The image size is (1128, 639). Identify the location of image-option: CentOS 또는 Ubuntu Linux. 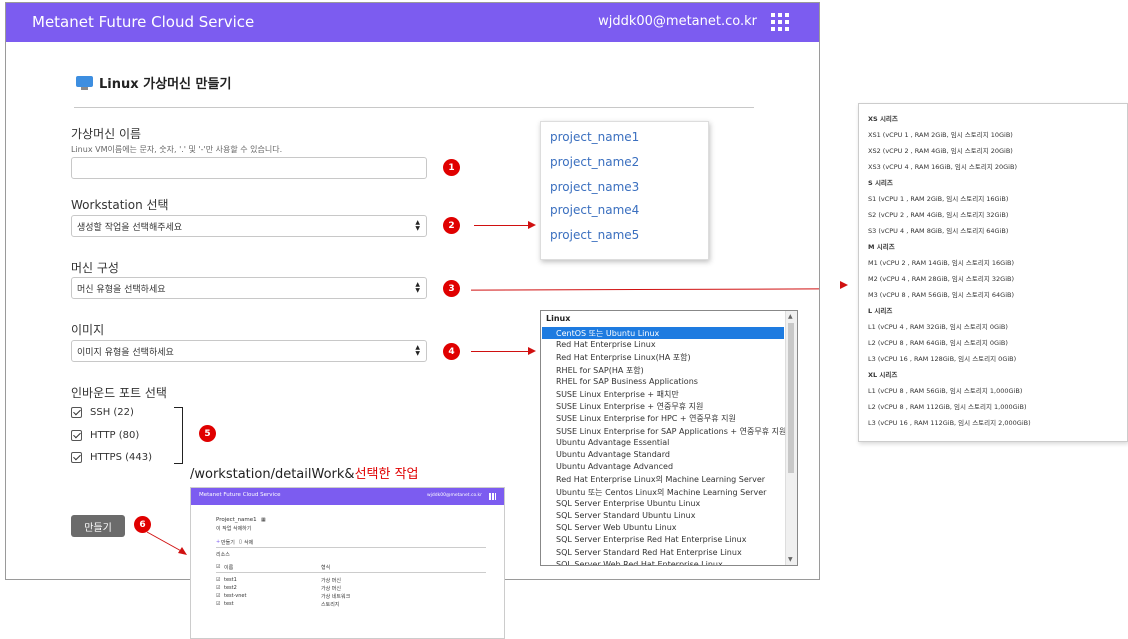
(607, 333).